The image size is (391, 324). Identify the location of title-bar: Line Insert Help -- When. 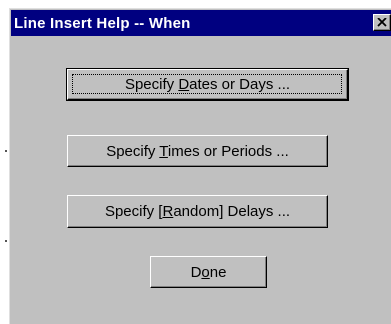
(201, 23).